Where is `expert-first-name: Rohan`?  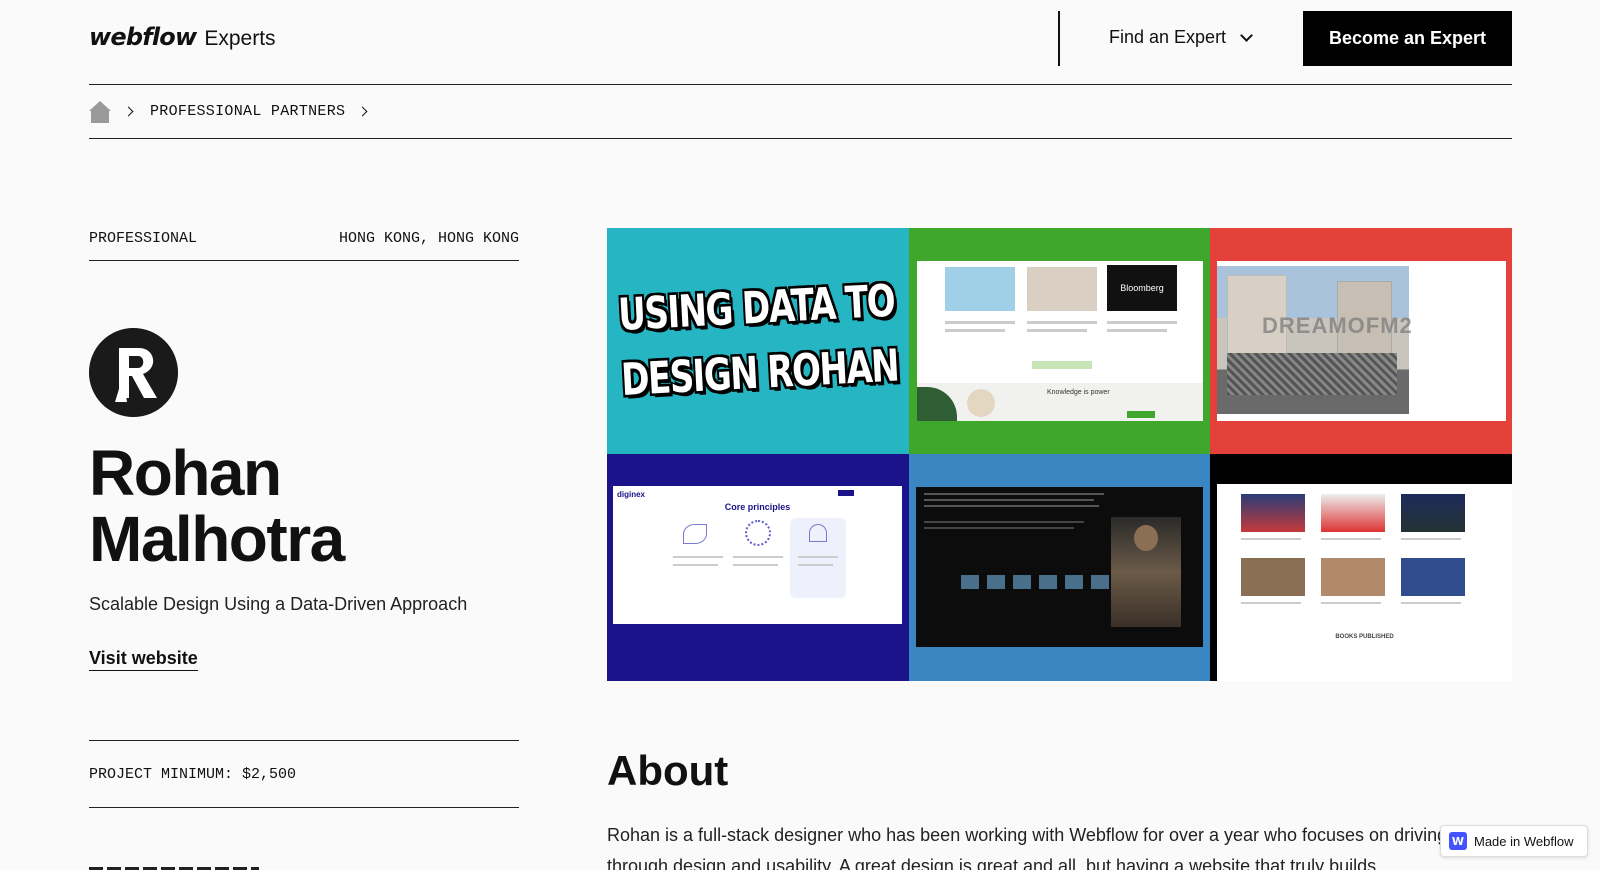
expert-first-name: Rohan is located at coordinates (185, 473).